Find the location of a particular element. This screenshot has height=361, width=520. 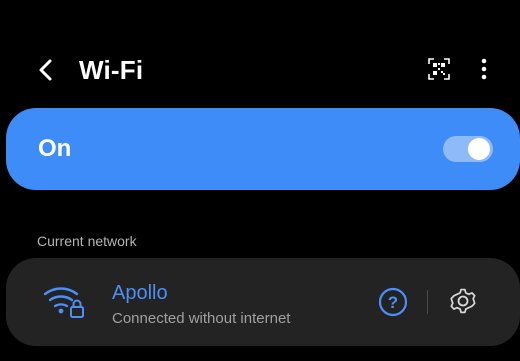

more-vertical-icon is located at coordinates (484, 69).